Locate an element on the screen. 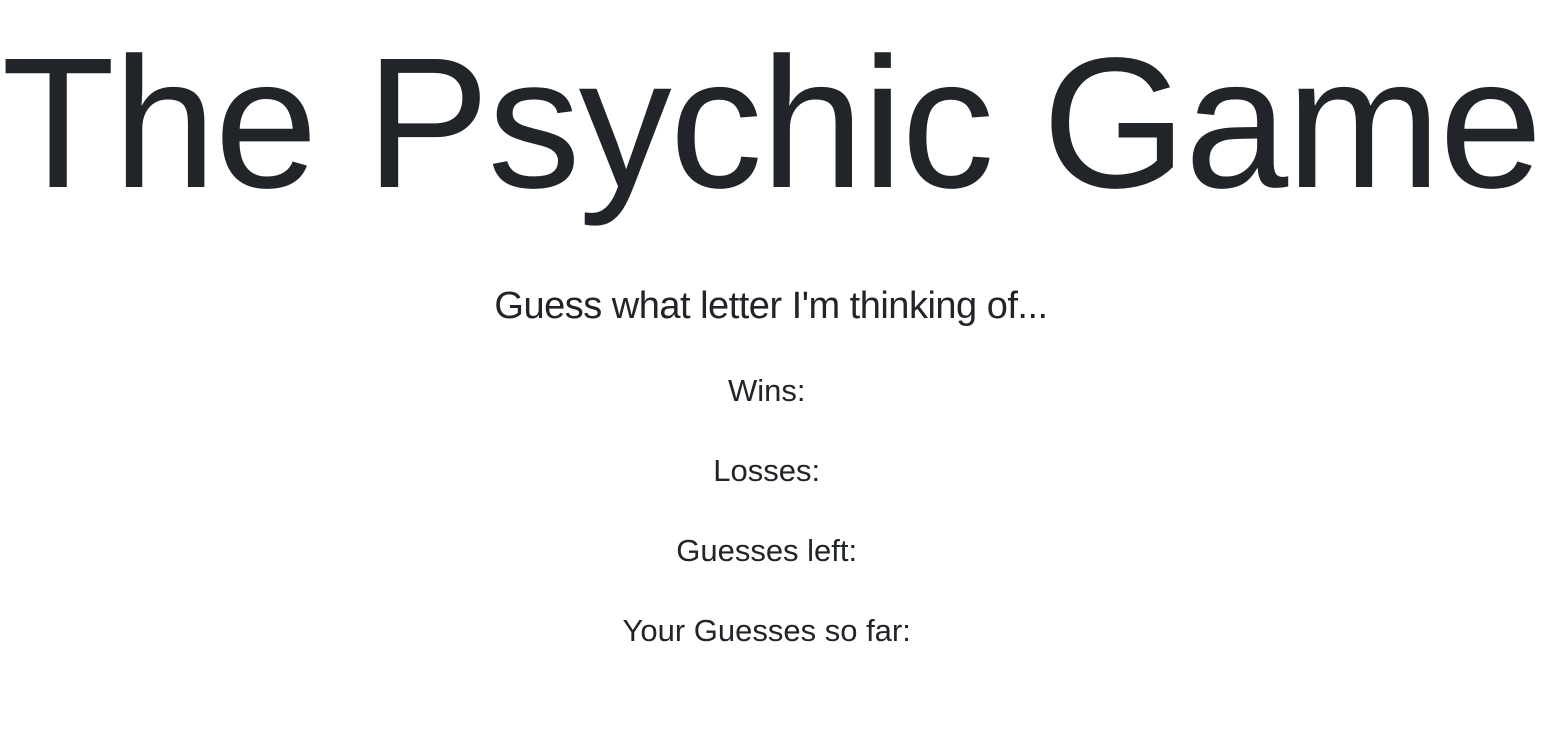 This screenshot has height=746, width=1542. guesses-left-stat: Guesses left: is located at coordinates (771, 551).